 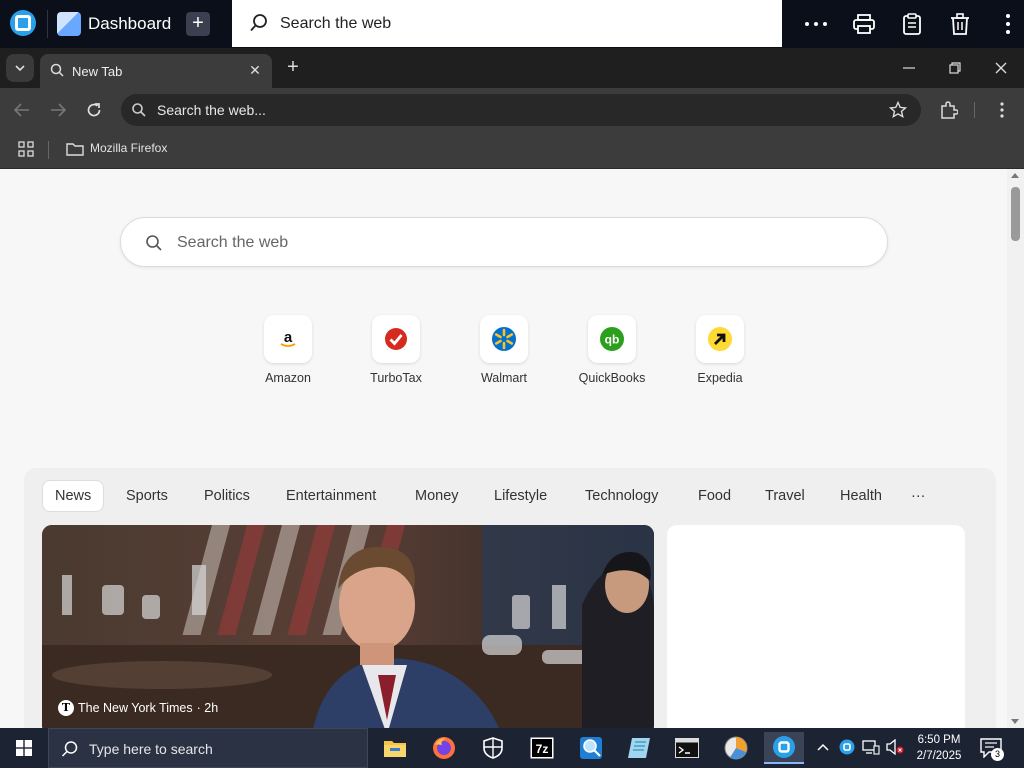 What do you see at coordinates (1015, 214) in the screenshot?
I see `scrollbar-thumb` at bounding box center [1015, 214].